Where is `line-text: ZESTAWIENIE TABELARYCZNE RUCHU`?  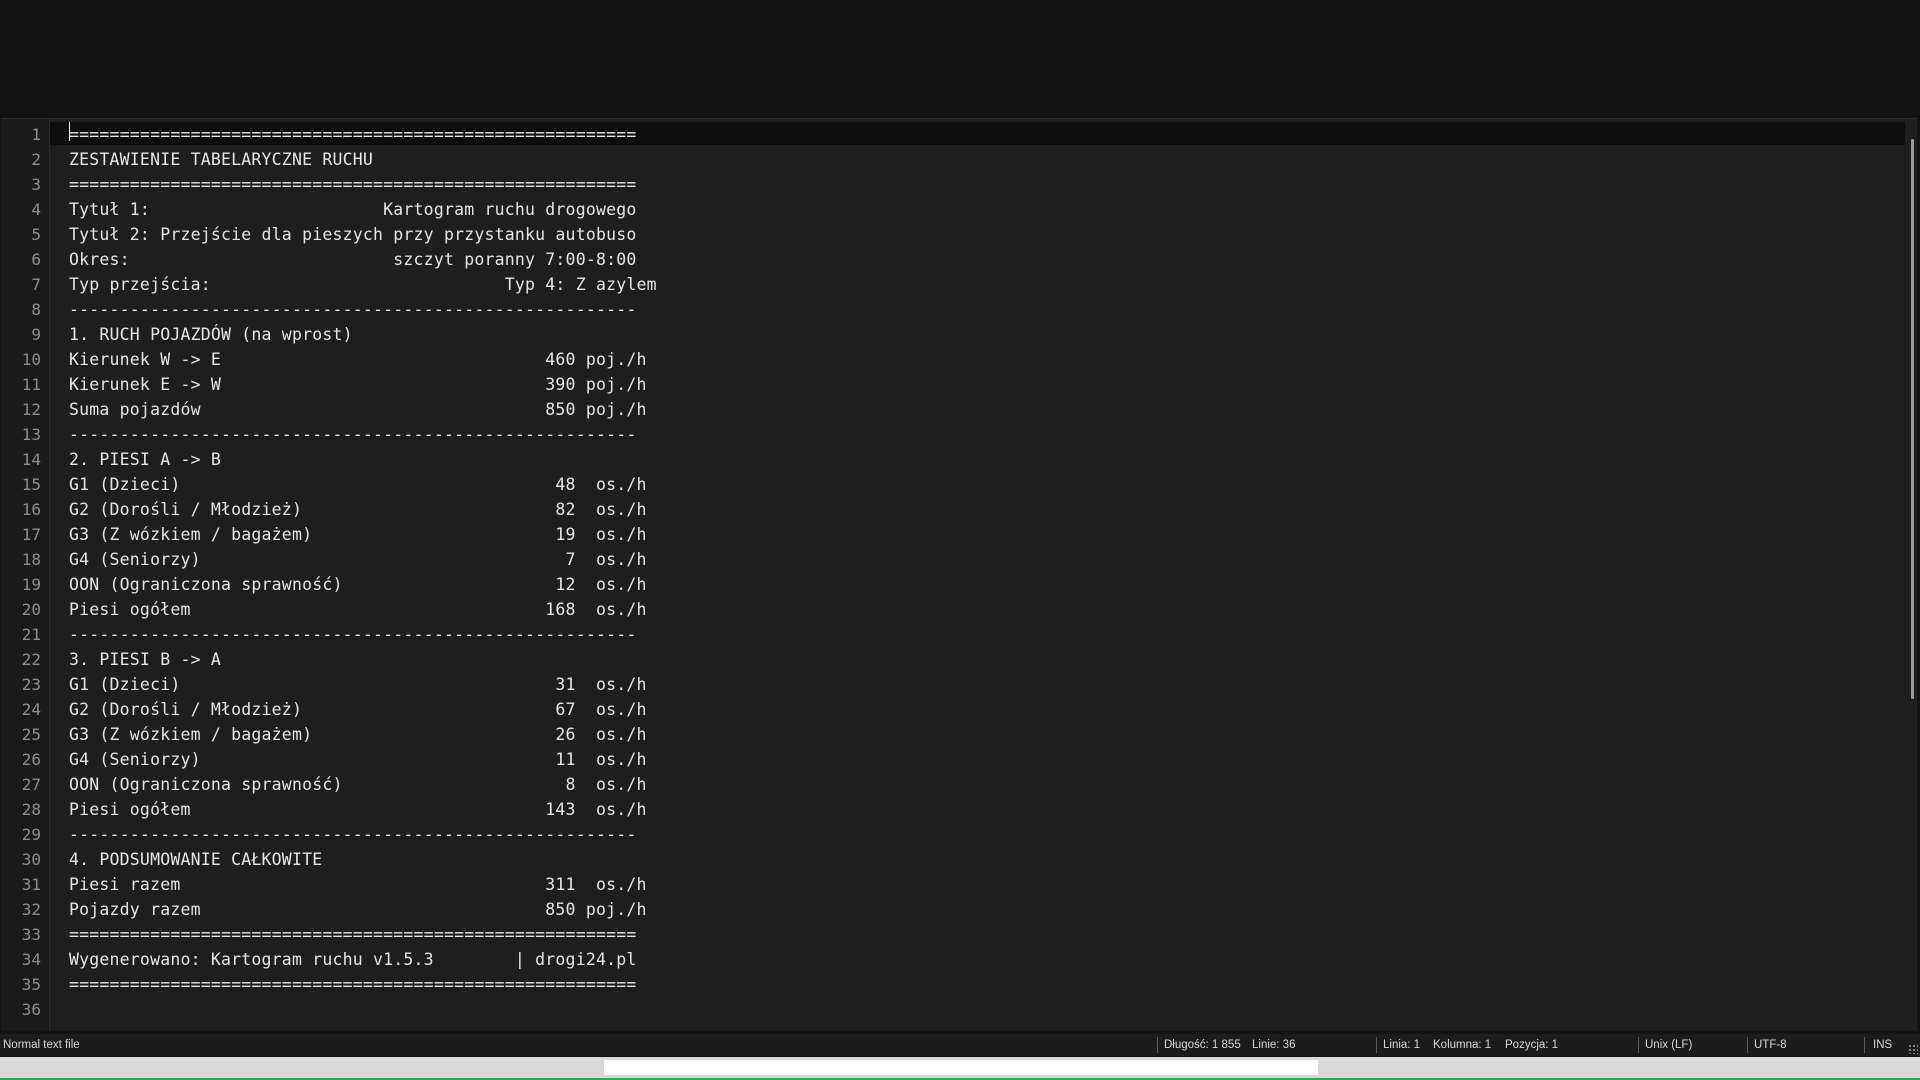
line-text: ZESTAWIENIE TABELARYCZNE RUCHU is located at coordinates (221, 159).